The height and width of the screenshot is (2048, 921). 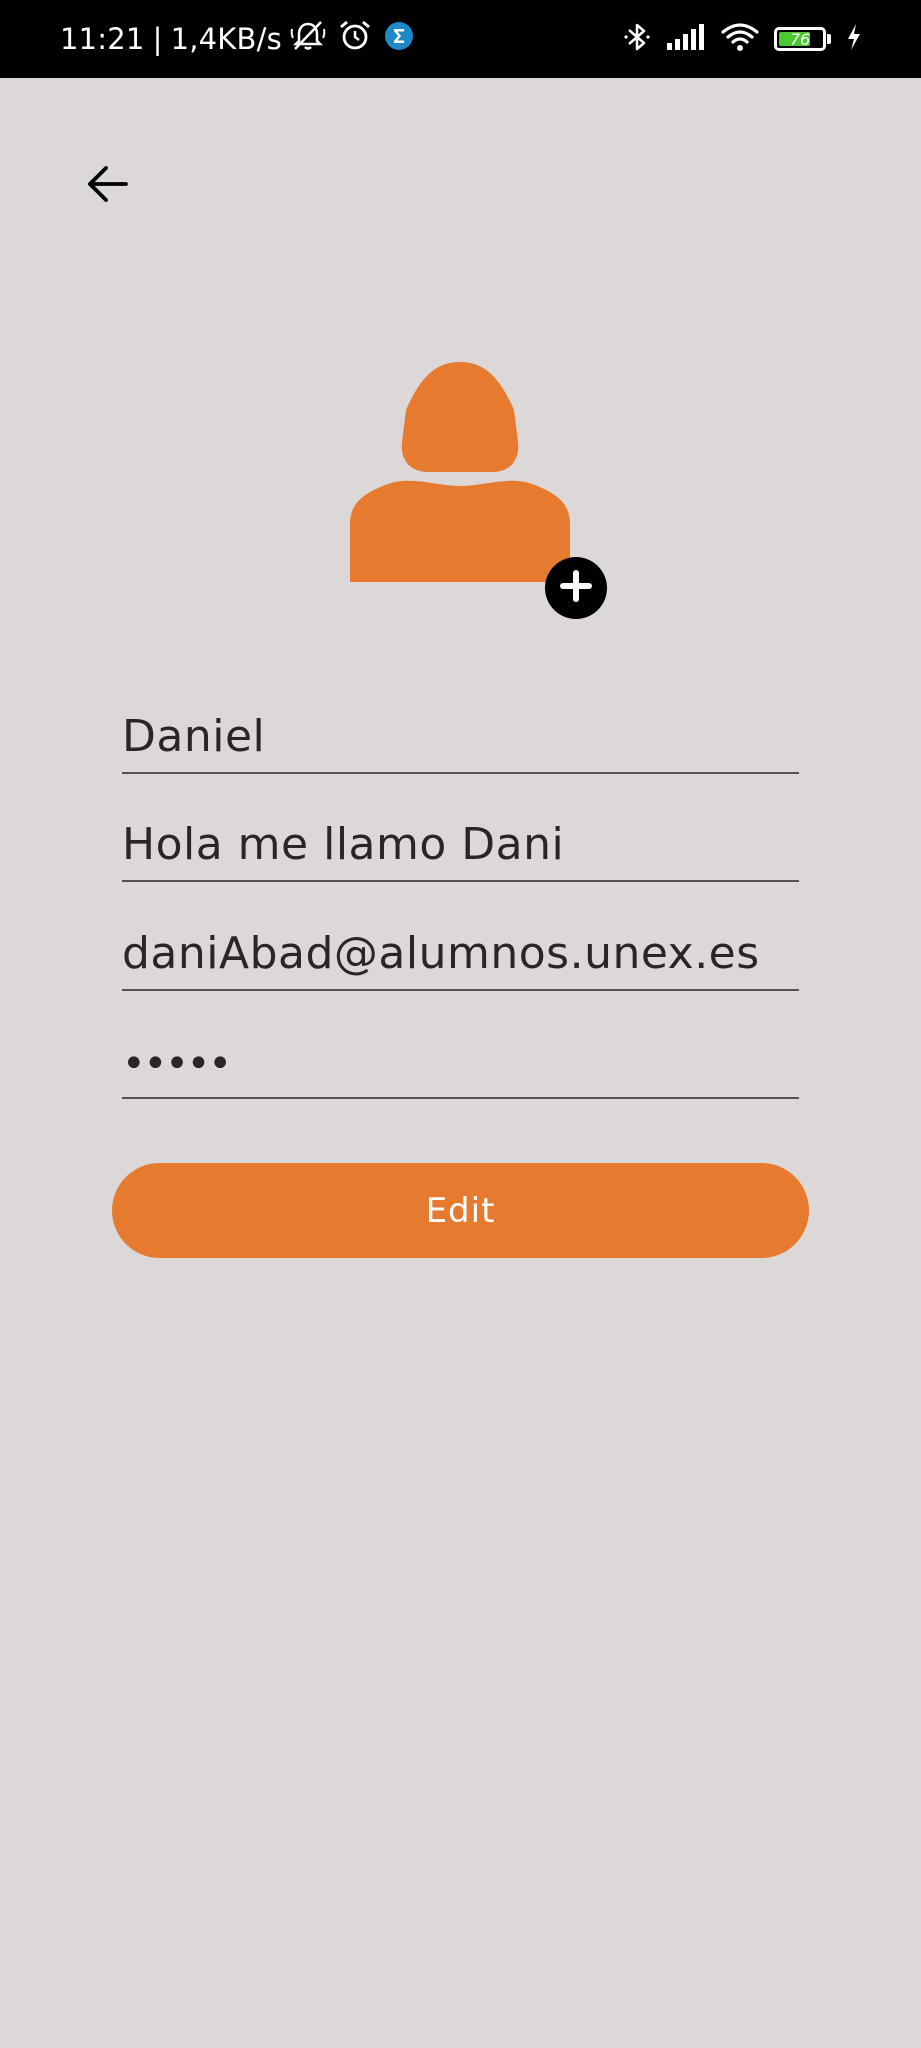 I want to click on alarm-icon, so click(x=355, y=39).